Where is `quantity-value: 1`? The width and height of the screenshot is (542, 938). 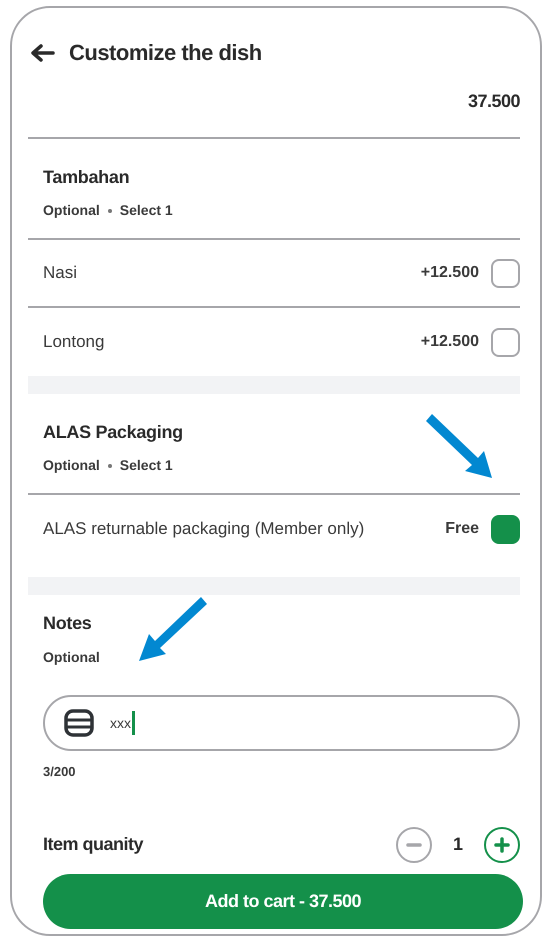 quantity-value: 1 is located at coordinates (458, 844).